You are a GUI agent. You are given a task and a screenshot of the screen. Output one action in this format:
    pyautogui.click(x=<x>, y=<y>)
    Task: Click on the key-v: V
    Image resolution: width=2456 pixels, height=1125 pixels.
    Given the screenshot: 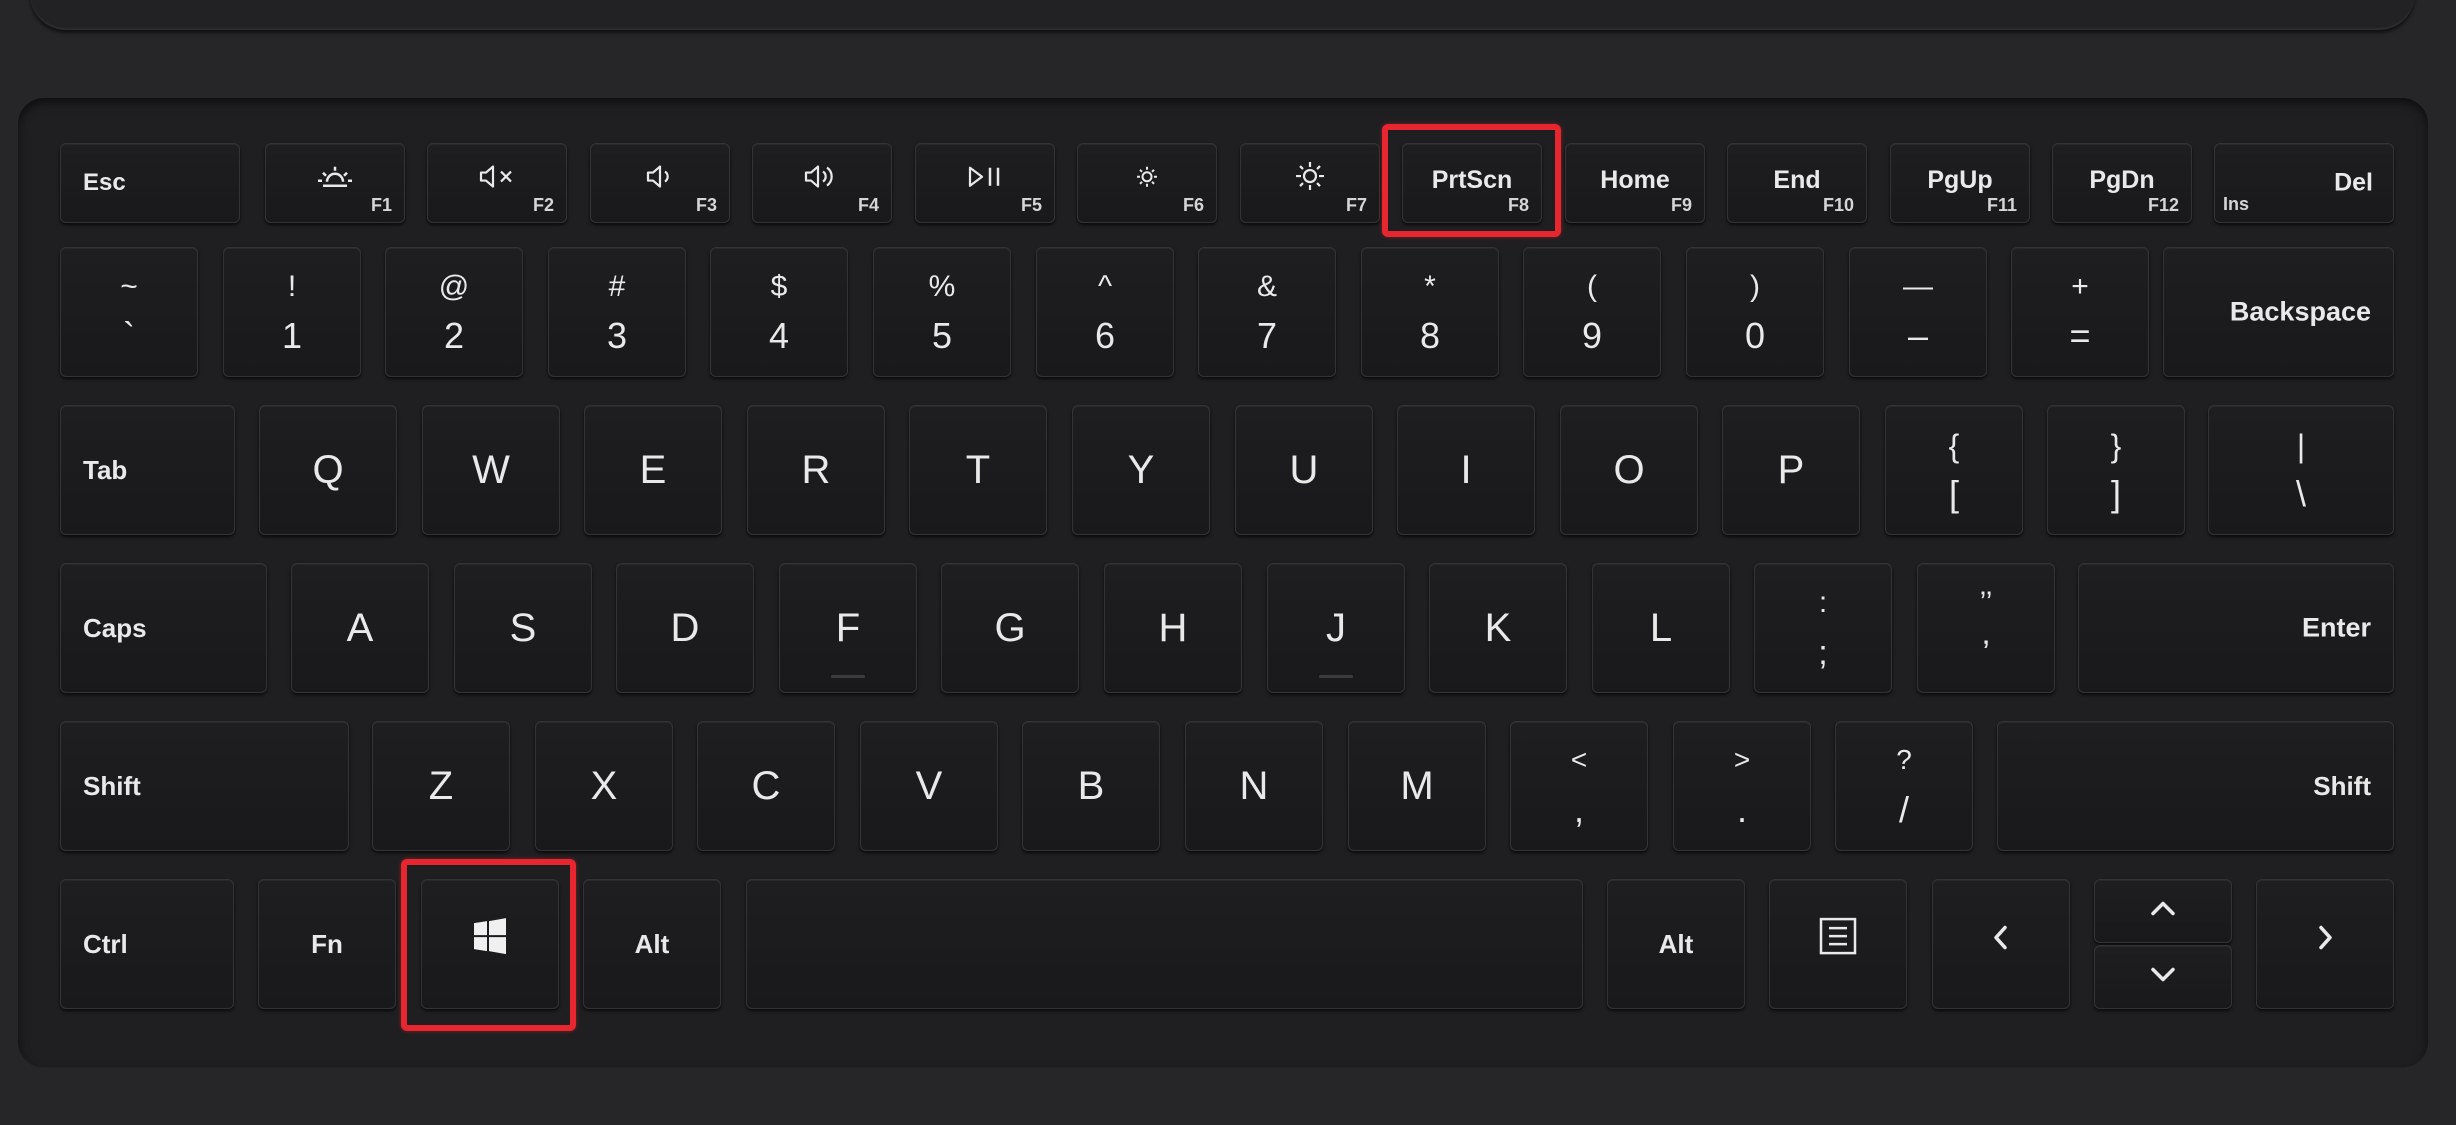 What is the action you would take?
    pyautogui.click(x=929, y=786)
    